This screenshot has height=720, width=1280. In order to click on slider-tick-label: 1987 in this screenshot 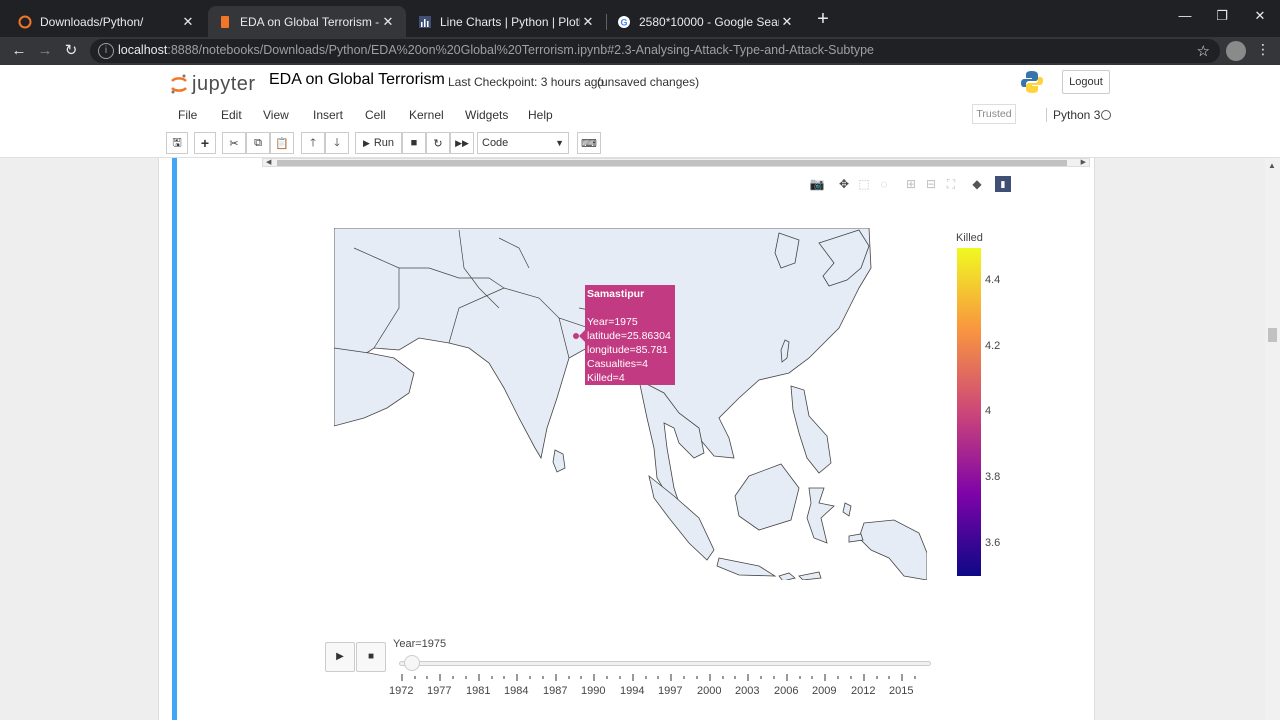, I will do `click(555, 691)`.